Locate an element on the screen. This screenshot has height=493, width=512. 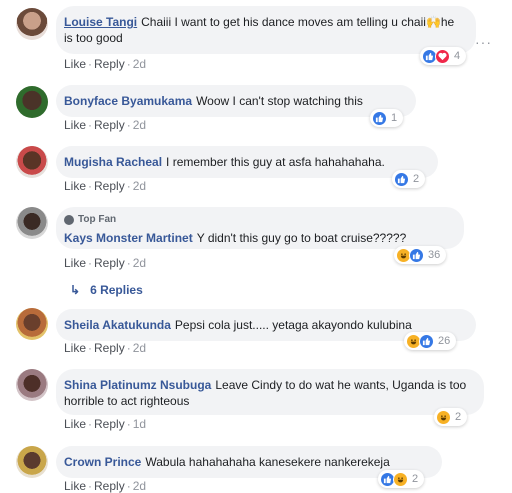
reaction-summary: 4 is located at coordinates (443, 56).